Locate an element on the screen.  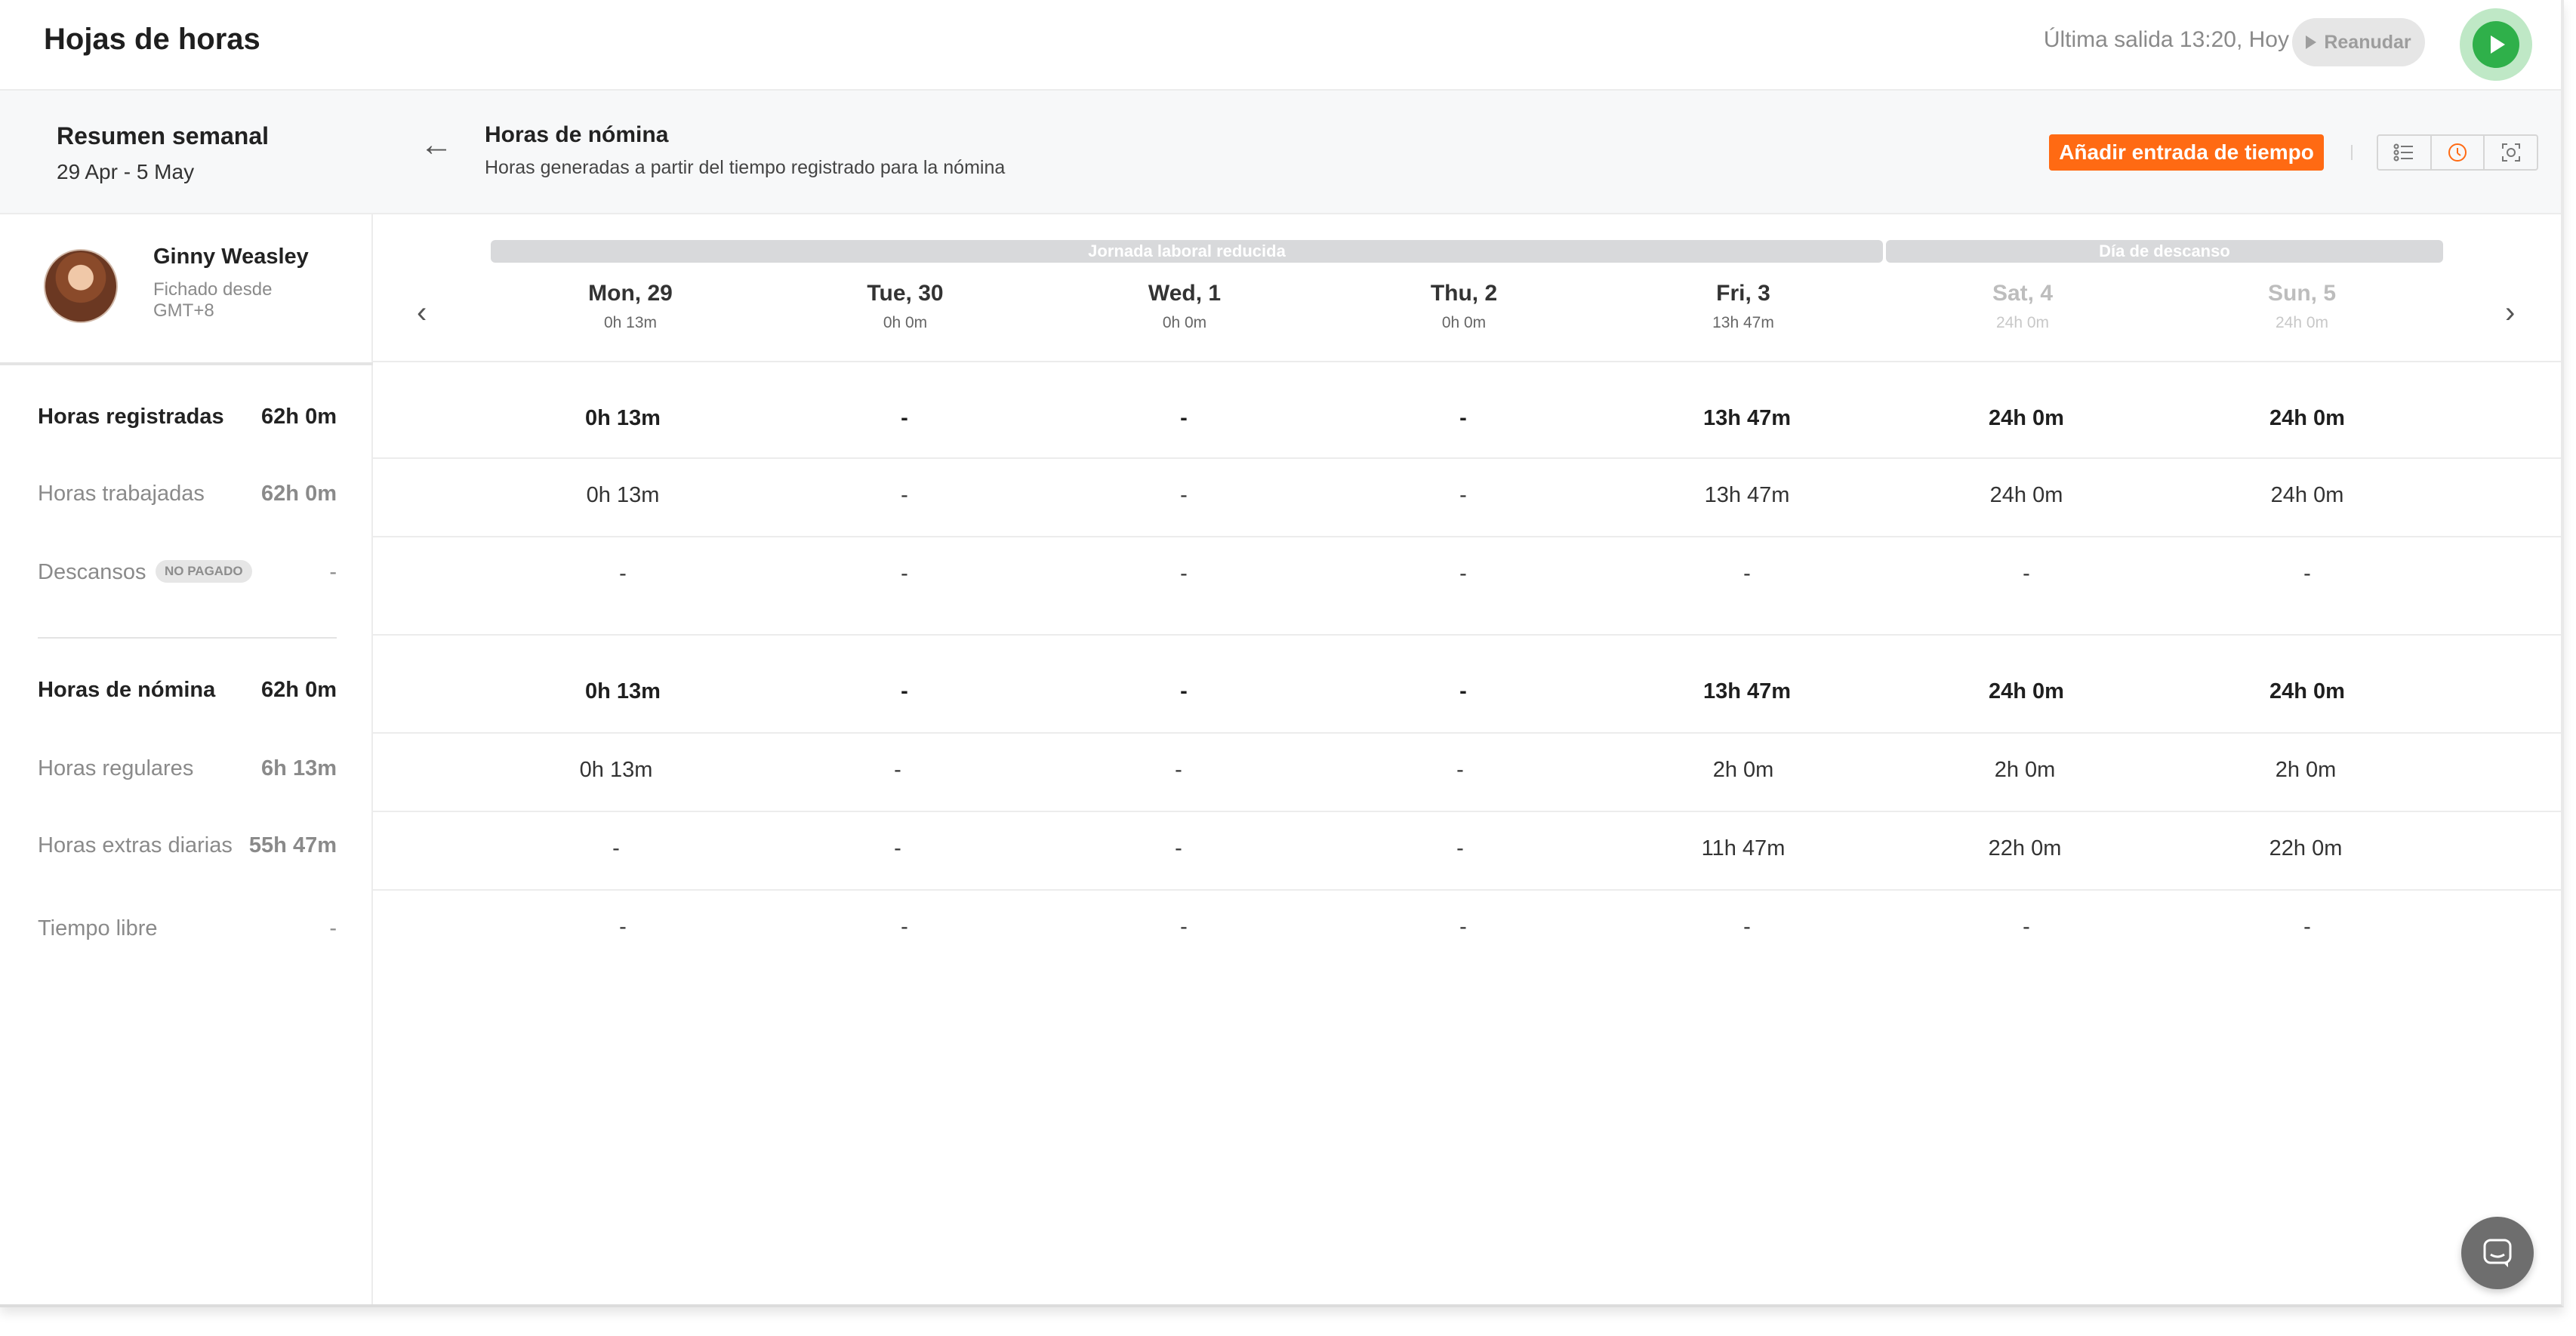
day-name: Wed, 1 is located at coordinates (1185, 293).